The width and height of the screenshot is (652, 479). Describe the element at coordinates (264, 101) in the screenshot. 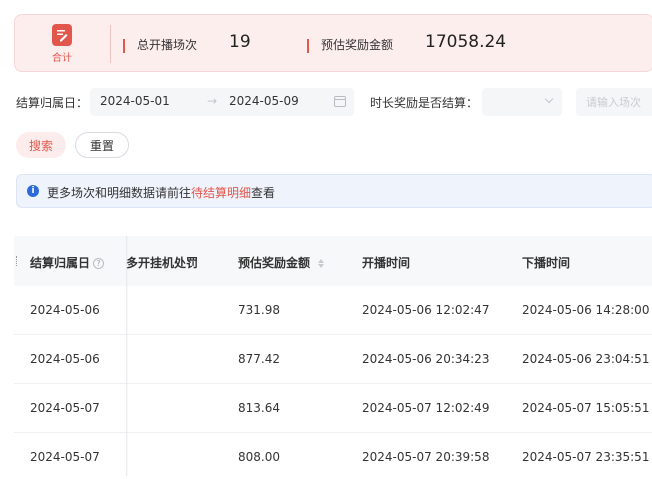

I see `date-end: 2024-05-09` at that location.